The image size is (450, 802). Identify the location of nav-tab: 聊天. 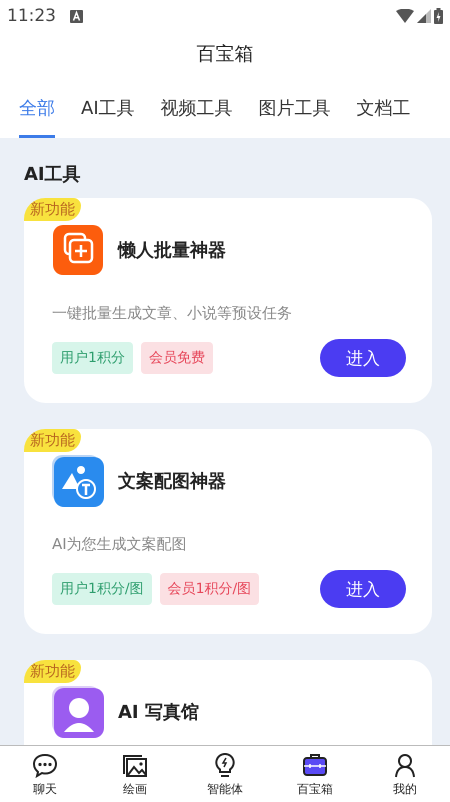
(45, 774).